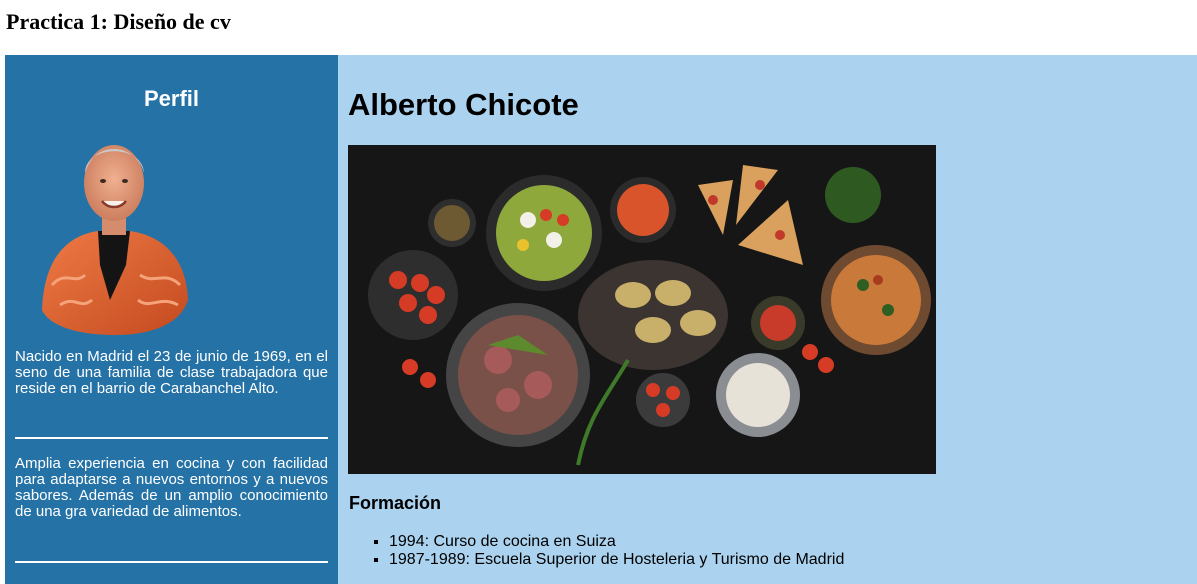 The height and width of the screenshot is (584, 1197). Describe the element at coordinates (463, 104) in the screenshot. I see `cv-name-heading: Alberto Chicote` at that location.